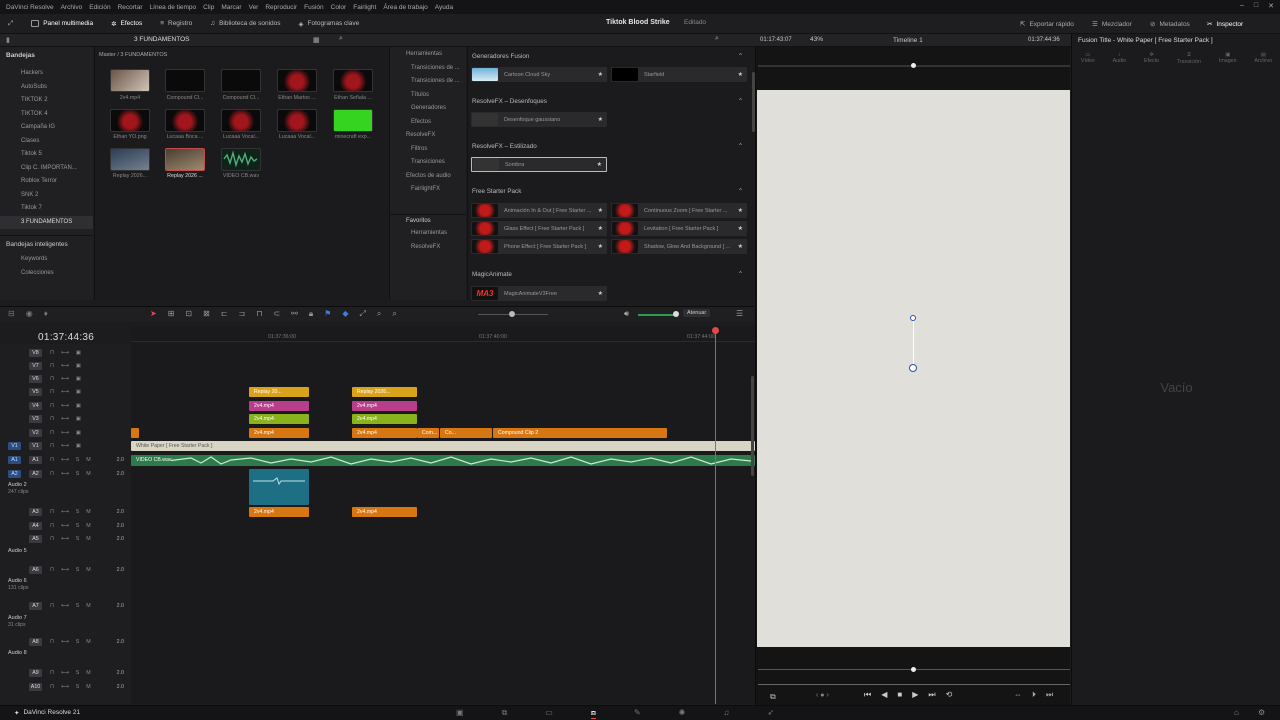 Image resolution: width=1280 pixels, height=720 pixels. Describe the element at coordinates (11, 24) in the screenshot. I see `expand-icon: ⤢` at that location.